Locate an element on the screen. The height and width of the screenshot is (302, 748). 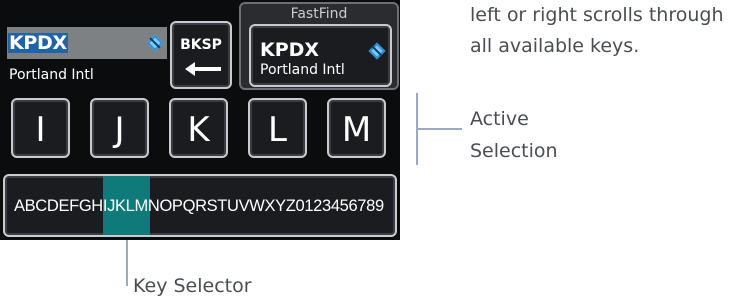
key-label: K is located at coordinates (198, 130).